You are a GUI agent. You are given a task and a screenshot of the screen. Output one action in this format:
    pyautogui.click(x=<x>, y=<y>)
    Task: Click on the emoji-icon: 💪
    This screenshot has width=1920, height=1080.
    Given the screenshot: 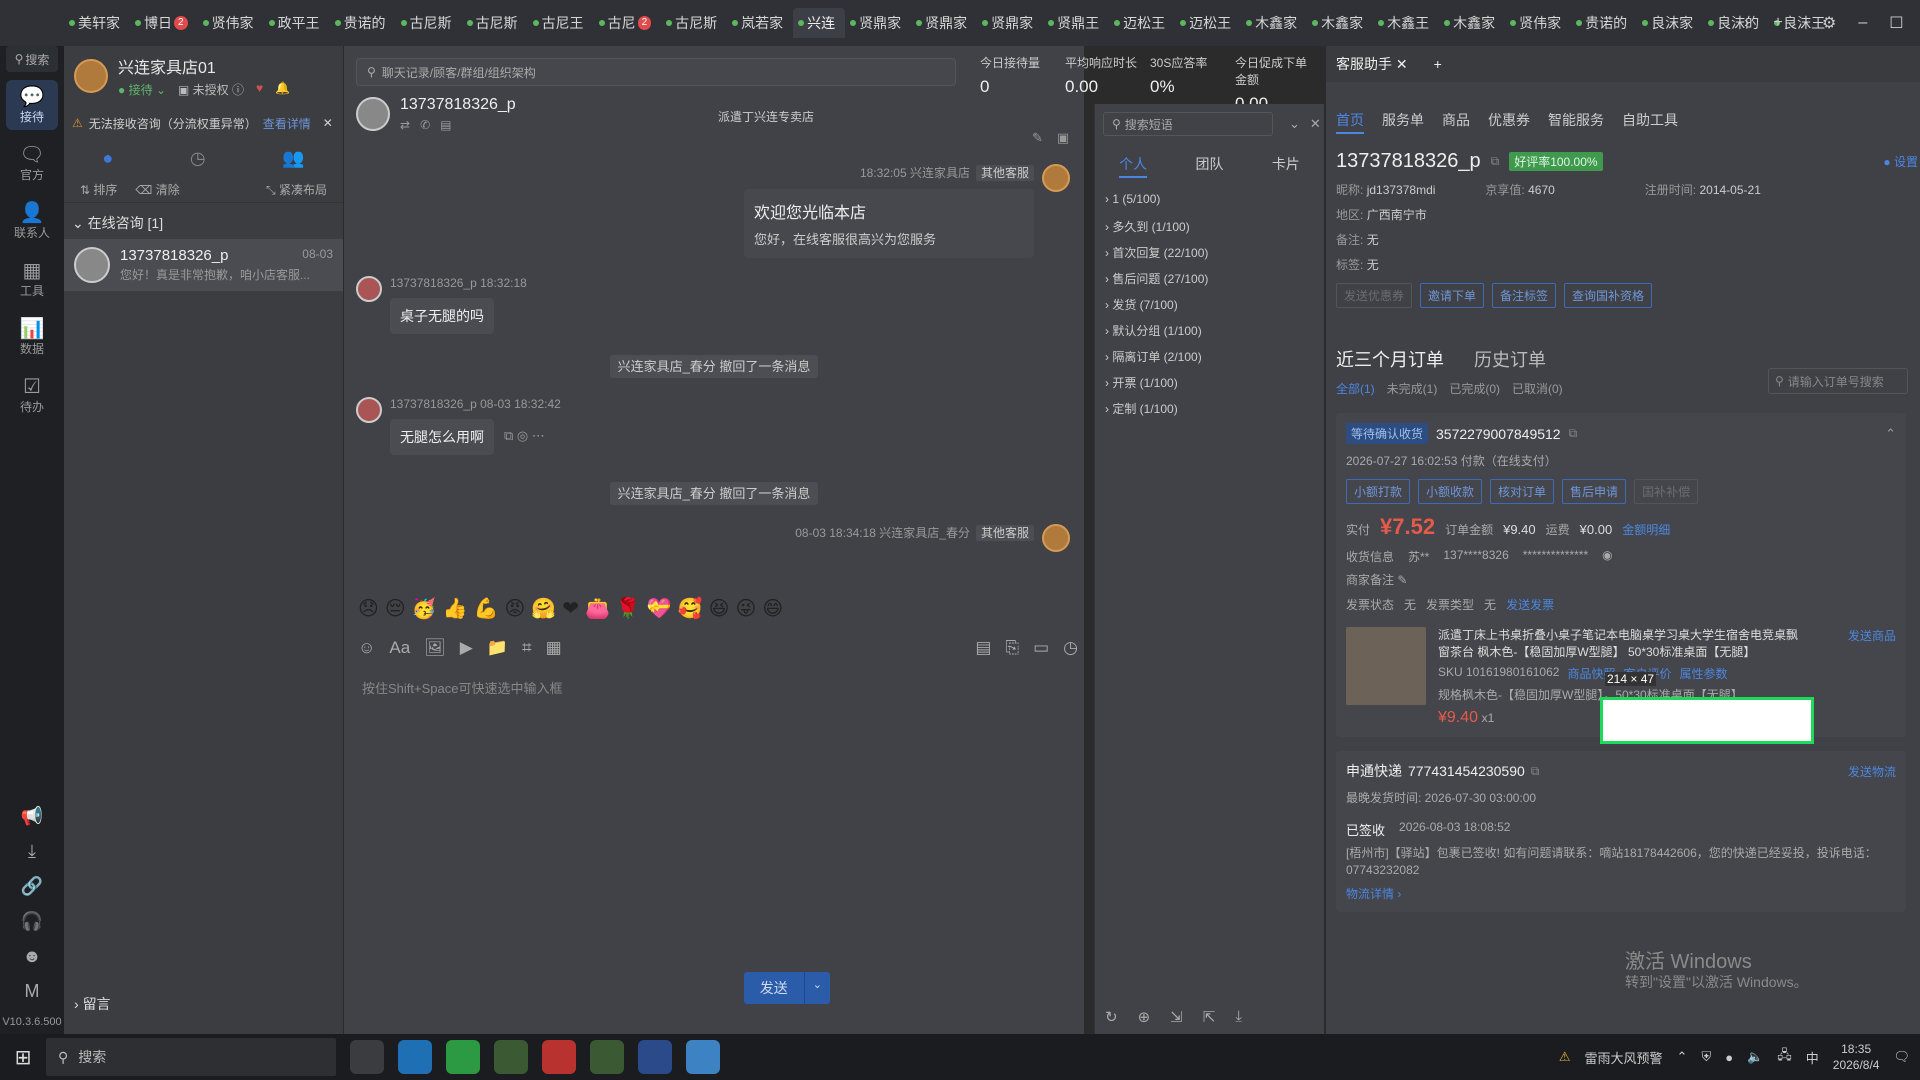 What is the action you would take?
    pyautogui.click(x=486, y=608)
    